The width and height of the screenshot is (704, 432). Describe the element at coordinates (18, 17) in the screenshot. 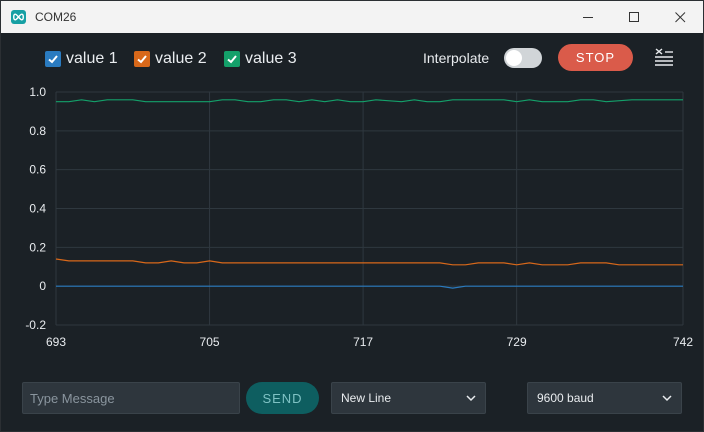

I see `arduino-icon` at that location.